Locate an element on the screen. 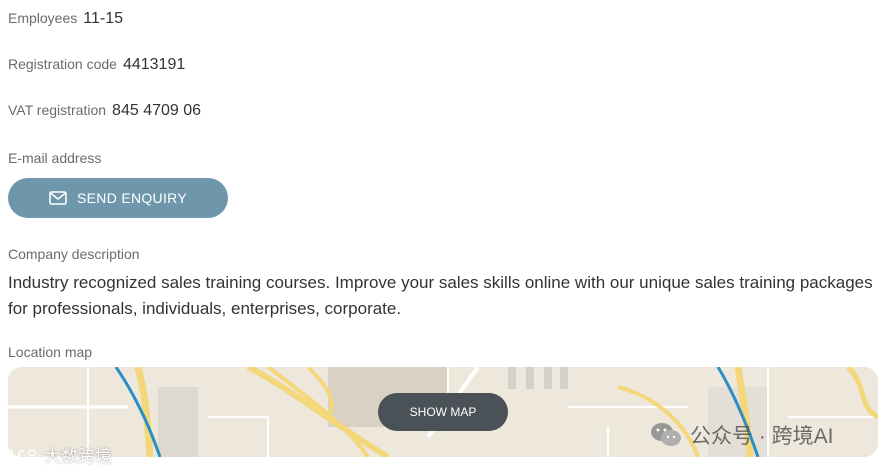  send-enquiry-label: SEND ENQUIRY is located at coordinates (132, 198).